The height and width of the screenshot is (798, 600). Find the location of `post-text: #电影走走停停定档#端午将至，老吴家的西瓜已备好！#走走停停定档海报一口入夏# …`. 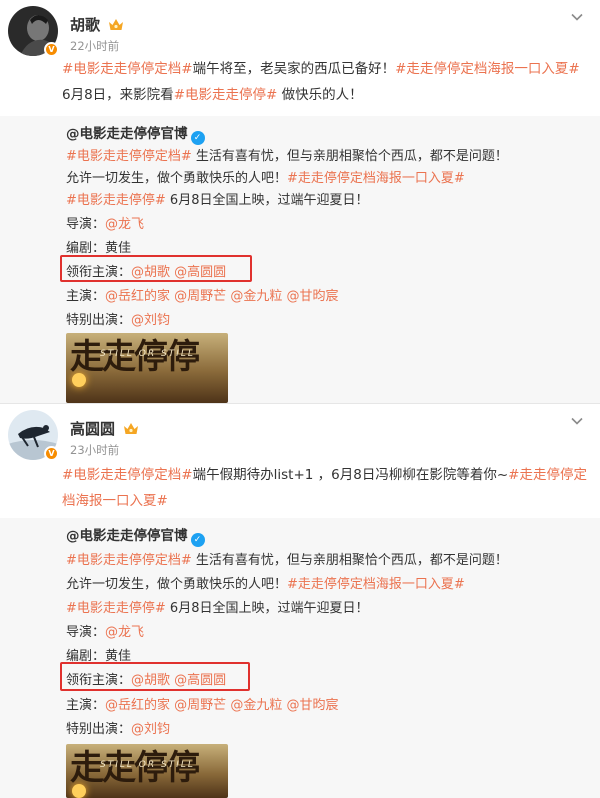

post-text: #电影走走停停定档#端午将至，老吴家的西瓜已备好！#走走停停定档海报一口入夏# … is located at coordinates (321, 82).